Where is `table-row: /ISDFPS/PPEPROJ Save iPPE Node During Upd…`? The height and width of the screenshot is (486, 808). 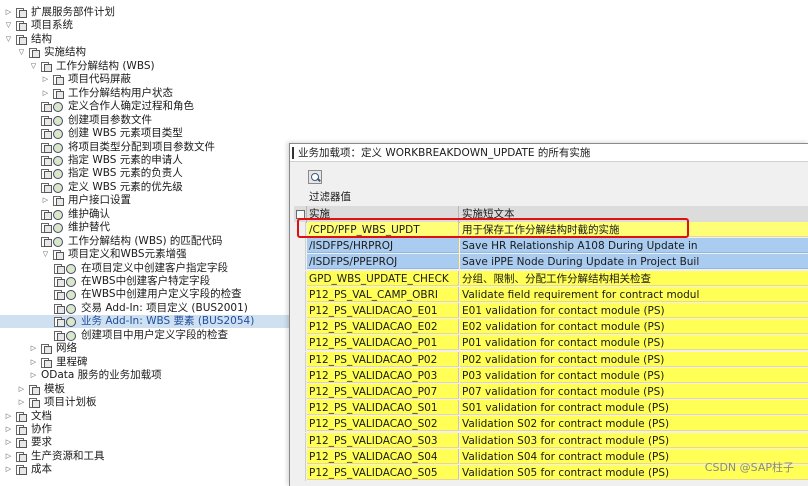 table-row: /ISDFPS/PPEPROJ Save iPPE Node During Upd… is located at coordinates (551, 262).